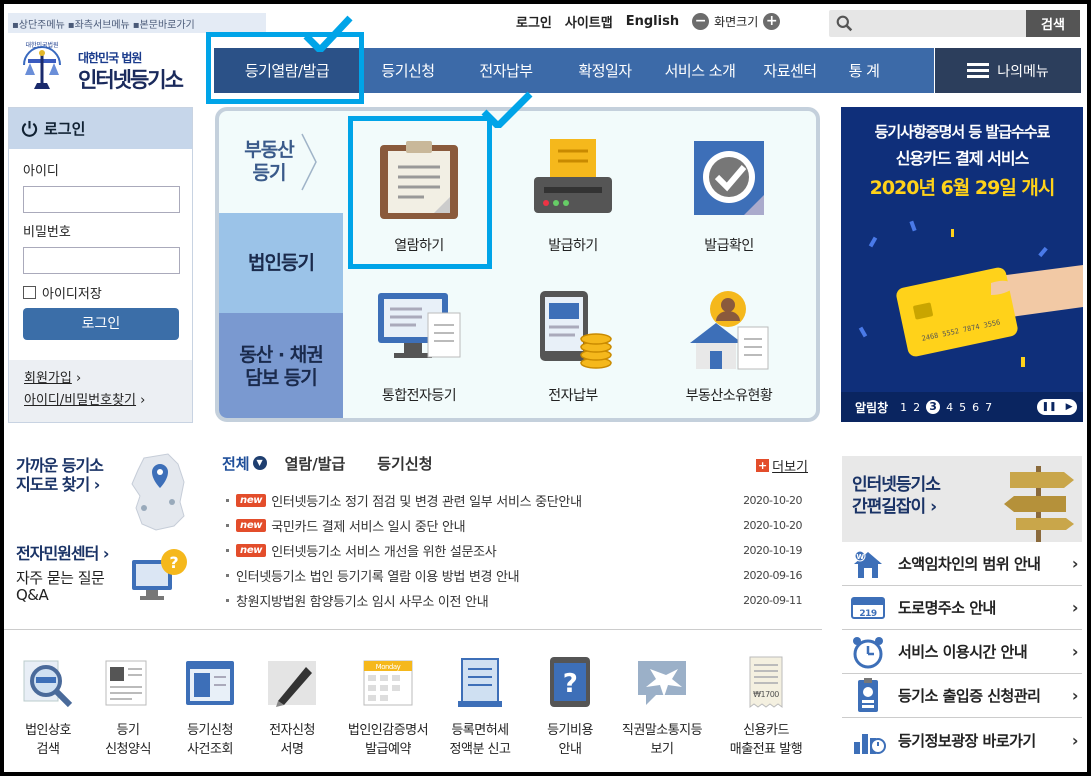  What do you see at coordinates (868, 614) in the screenshot?
I see `road-sign-text: 219` at bounding box center [868, 614].